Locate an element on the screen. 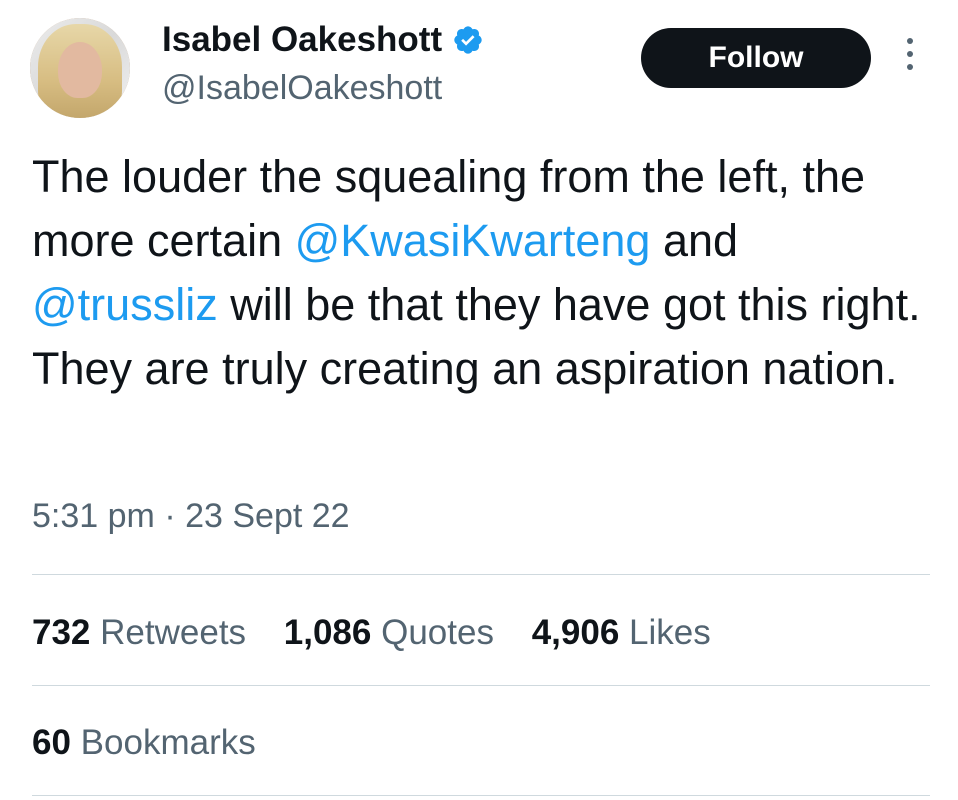  quotes-count: 1,086 is located at coordinates (327, 632).